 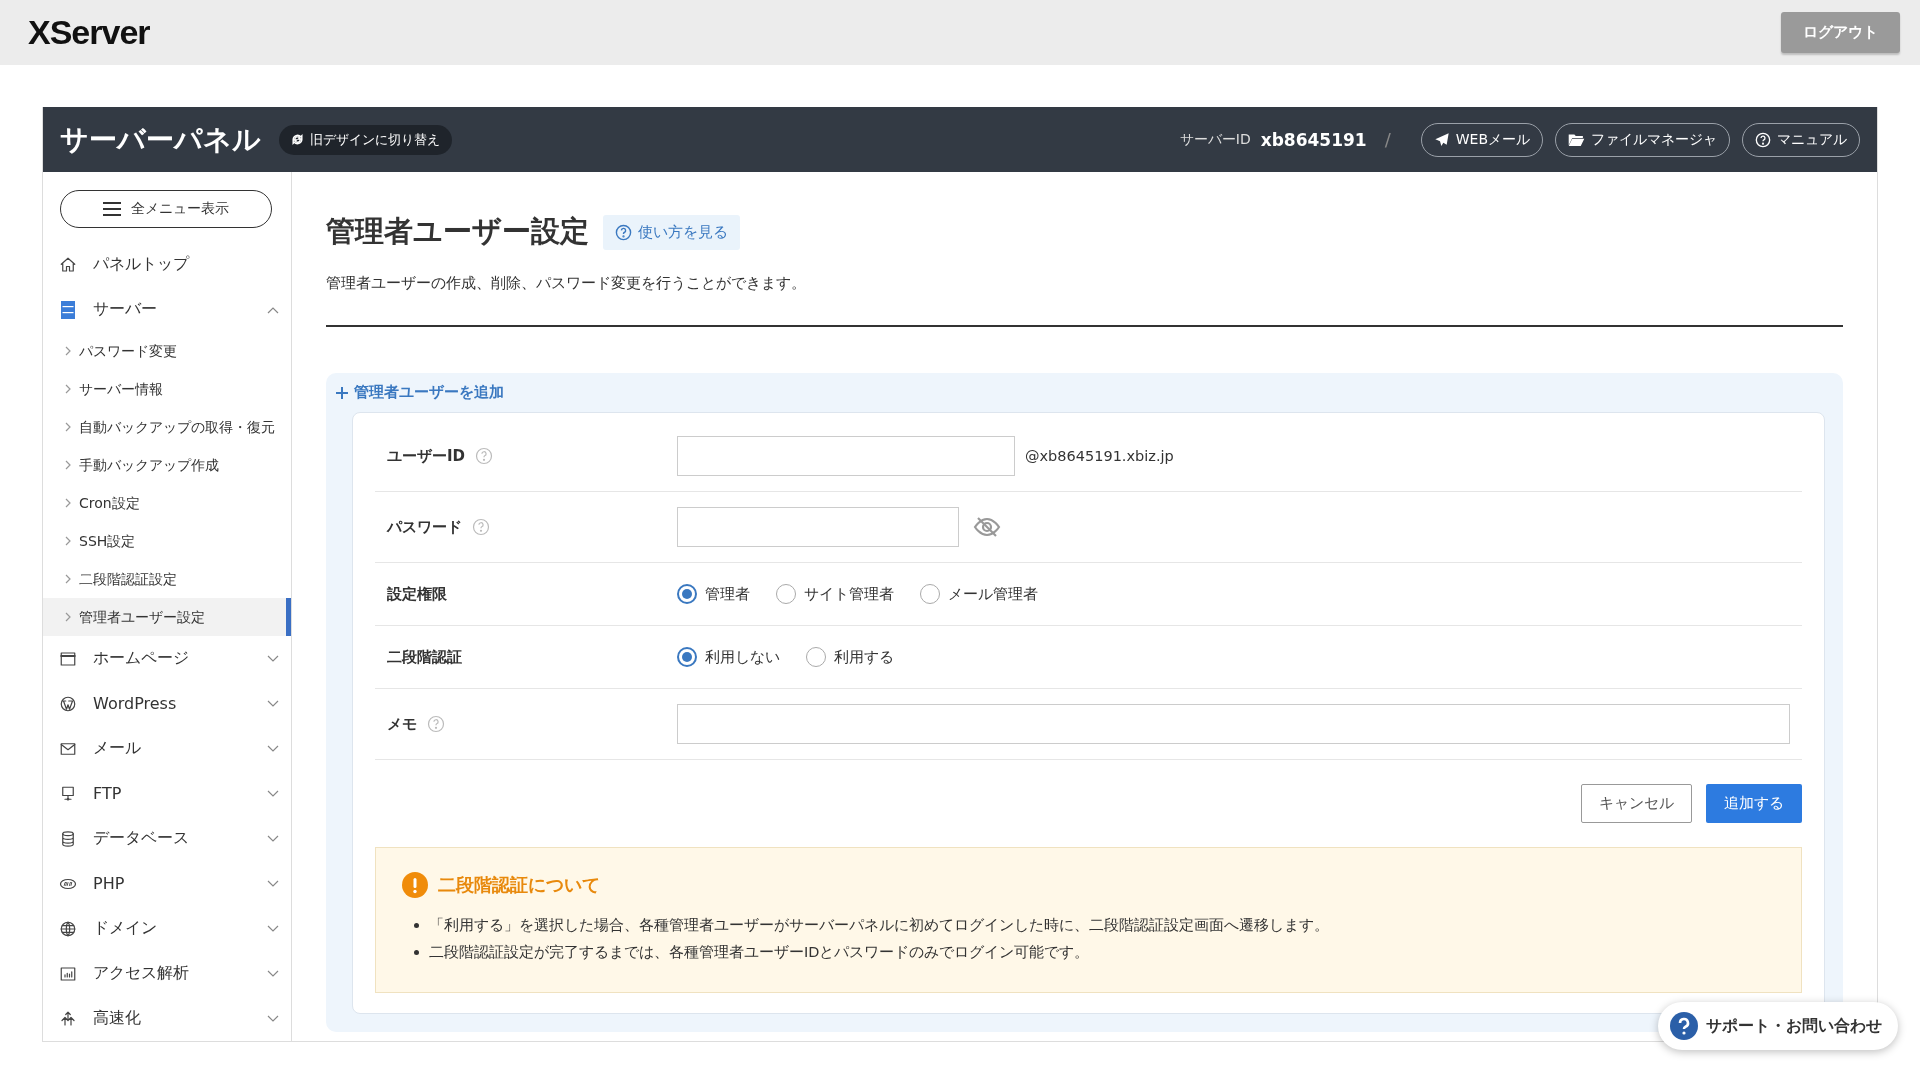 I want to click on sidebar-subitem: 自動バックアップの取得・復元, so click(x=167, y=427).